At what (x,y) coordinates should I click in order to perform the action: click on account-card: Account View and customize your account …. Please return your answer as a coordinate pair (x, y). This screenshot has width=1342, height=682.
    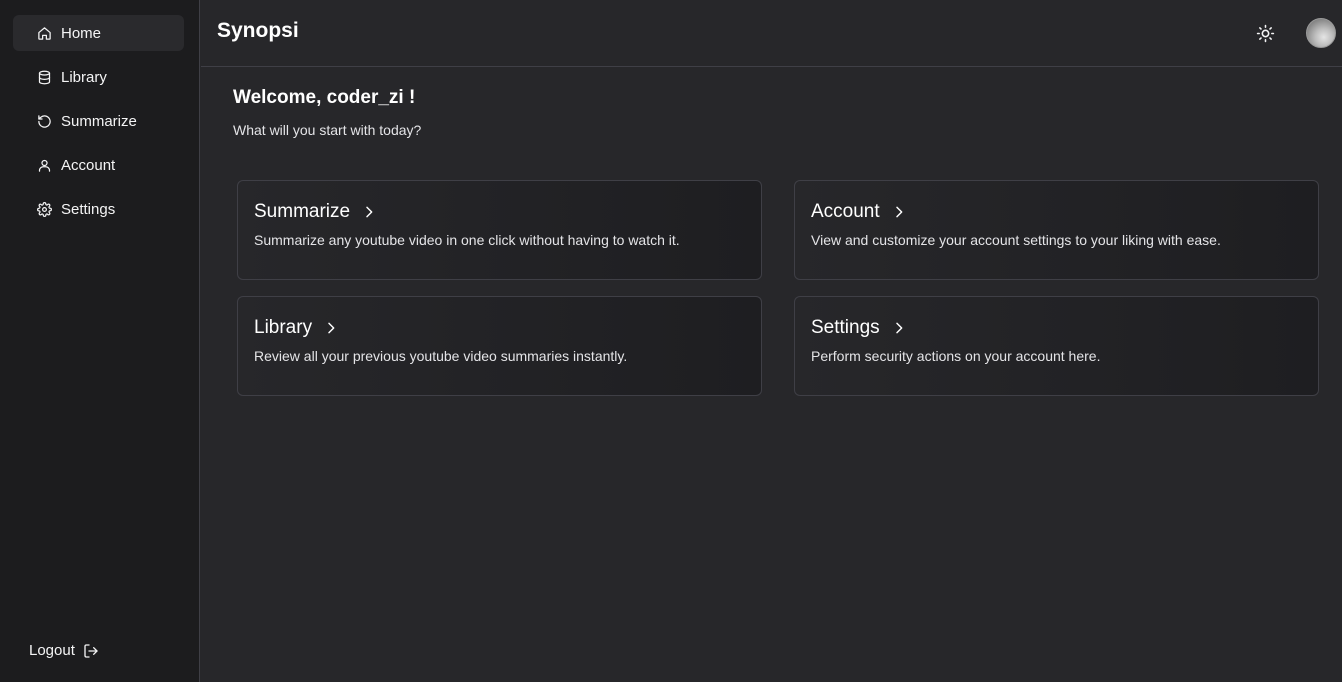
    Looking at the image, I should click on (1056, 230).